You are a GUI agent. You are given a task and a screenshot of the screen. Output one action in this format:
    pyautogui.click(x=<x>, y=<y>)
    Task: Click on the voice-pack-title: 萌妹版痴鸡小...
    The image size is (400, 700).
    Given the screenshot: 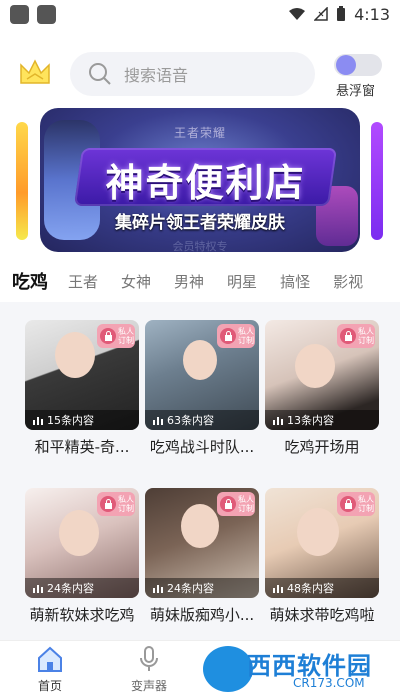 What is the action you would take?
    pyautogui.click(x=202, y=615)
    